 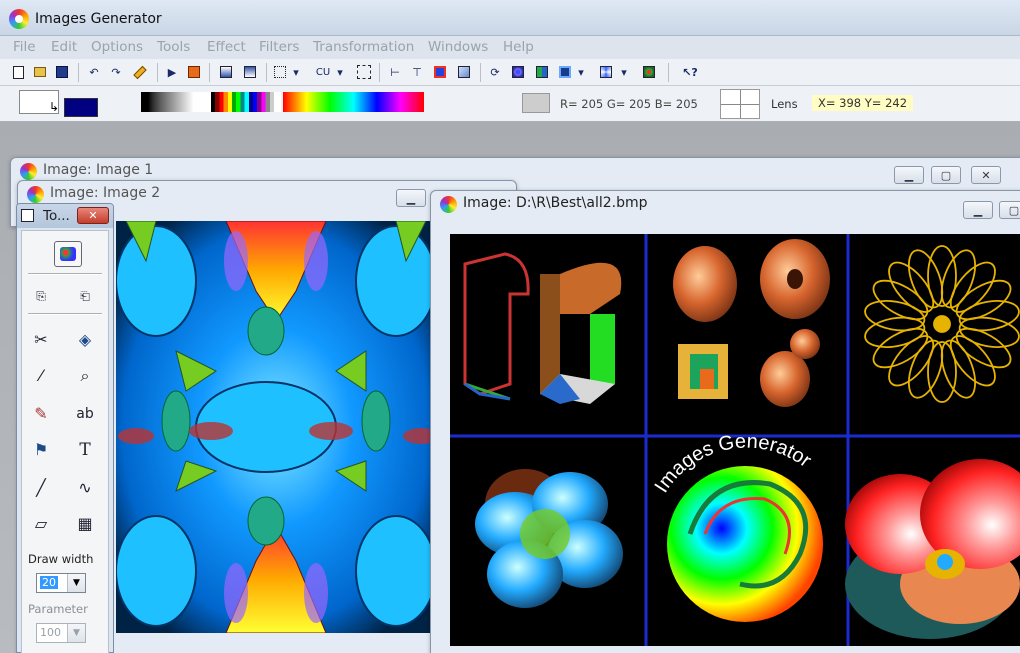 I want to click on menu-windows: Windows, so click(x=458, y=47).